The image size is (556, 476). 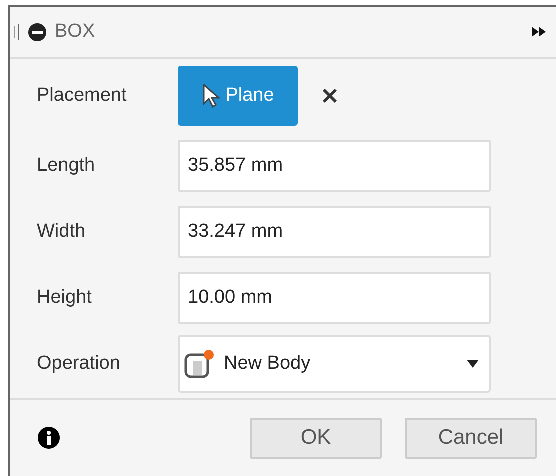 I want to click on field-label: Width, so click(x=62, y=232).